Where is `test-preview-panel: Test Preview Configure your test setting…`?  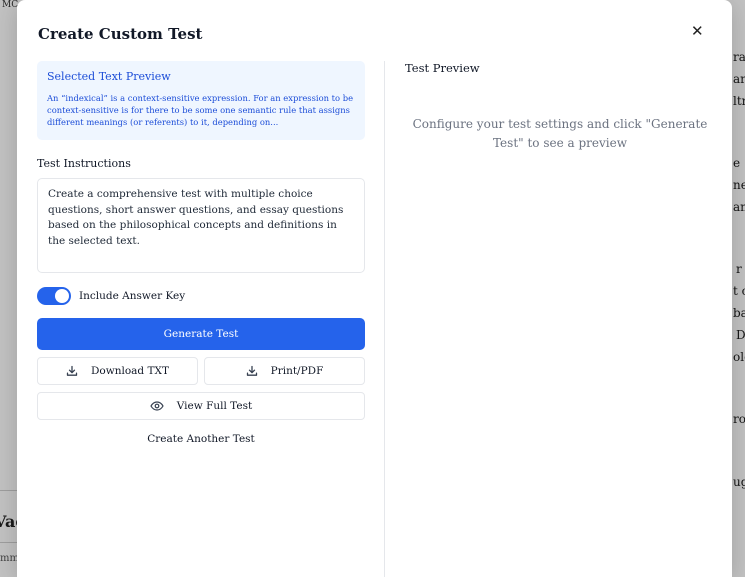 test-preview-panel: Test Preview Configure your test setting… is located at coordinates (560, 107).